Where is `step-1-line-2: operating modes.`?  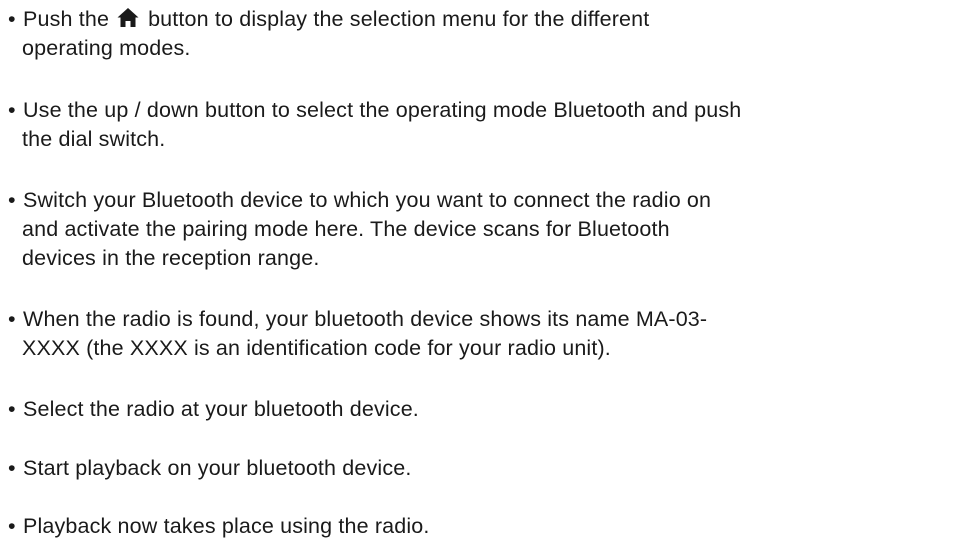 step-1-line-2: operating modes. is located at coordinates (106, 48).